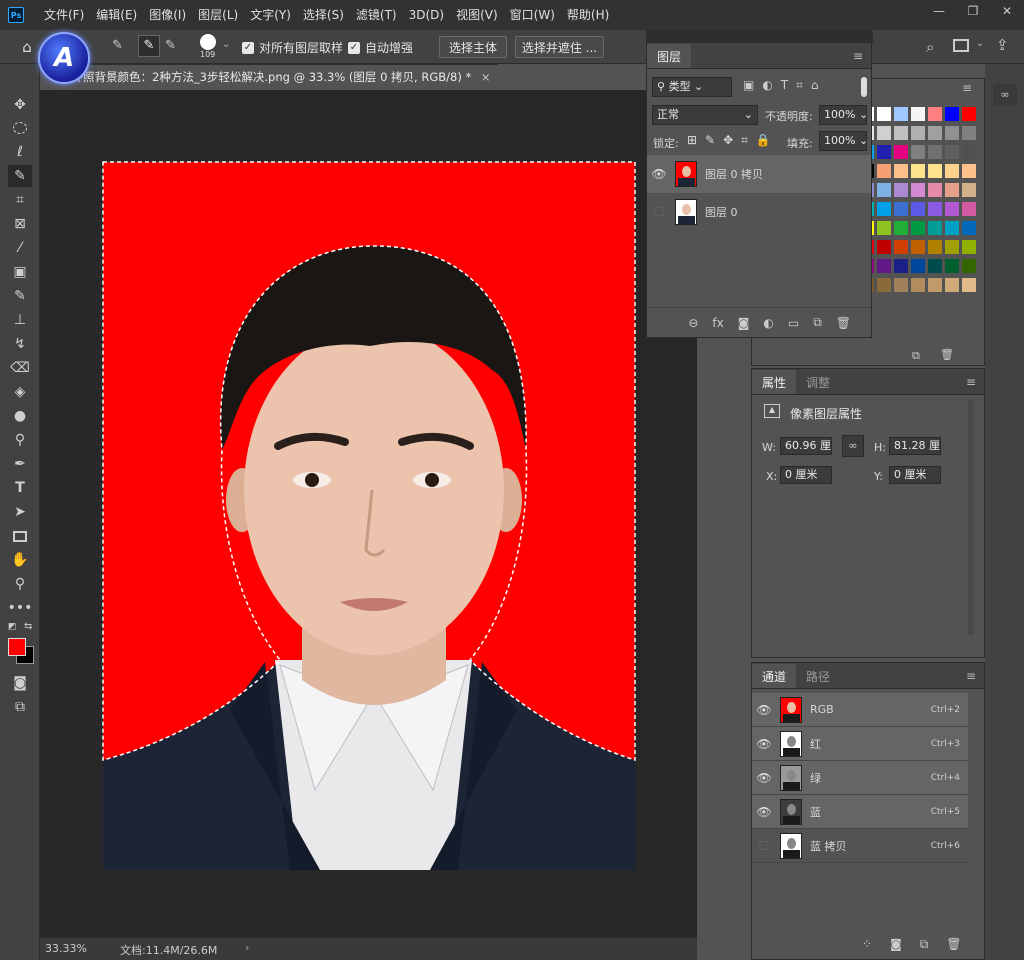 This screenshot has height=960, width=1024. I want to click on layer-name: 图层 0, so click(721, 212).